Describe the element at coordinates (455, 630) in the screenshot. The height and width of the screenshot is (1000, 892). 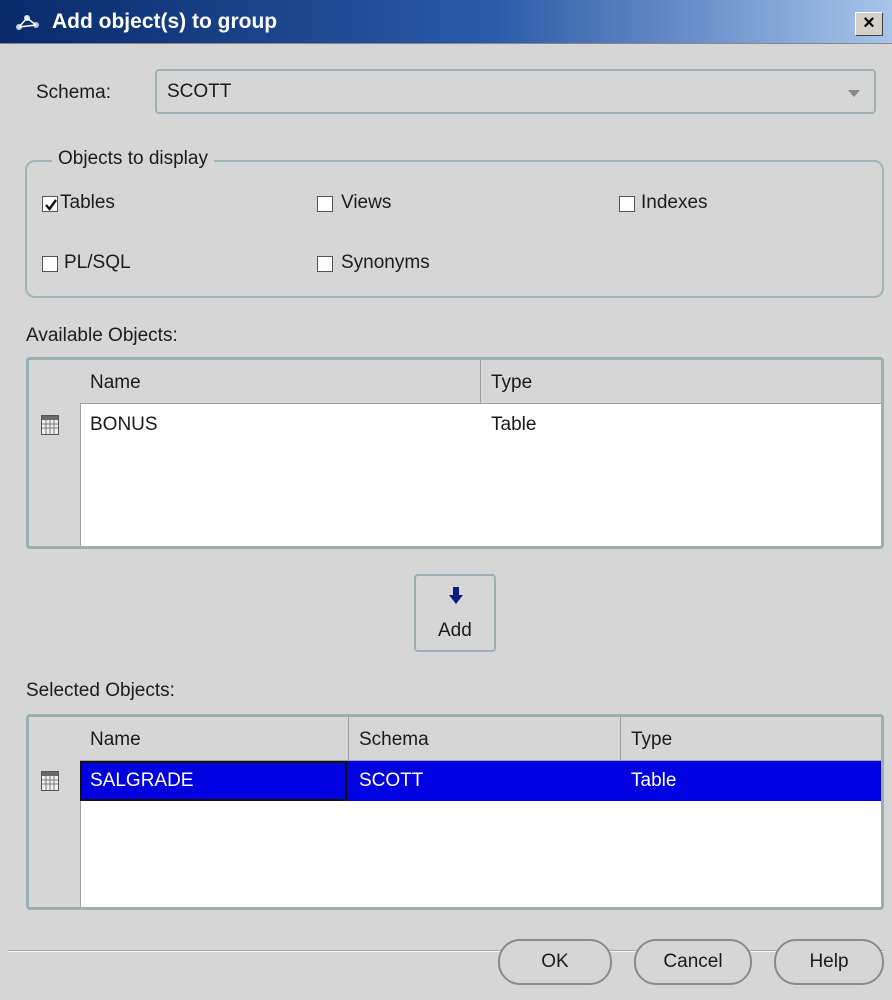
I see `add-button-label: Add` at that location.